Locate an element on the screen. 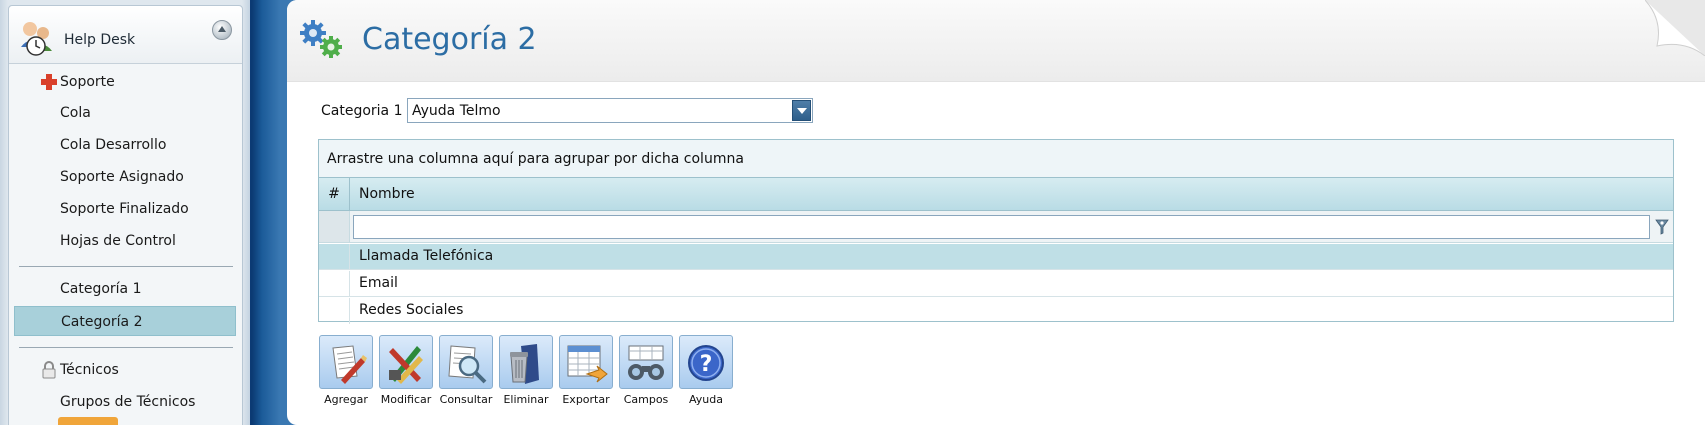 The image size is (1705, 425). sidebar-item-soporte: Soporte is located at coordinates (125, 82).